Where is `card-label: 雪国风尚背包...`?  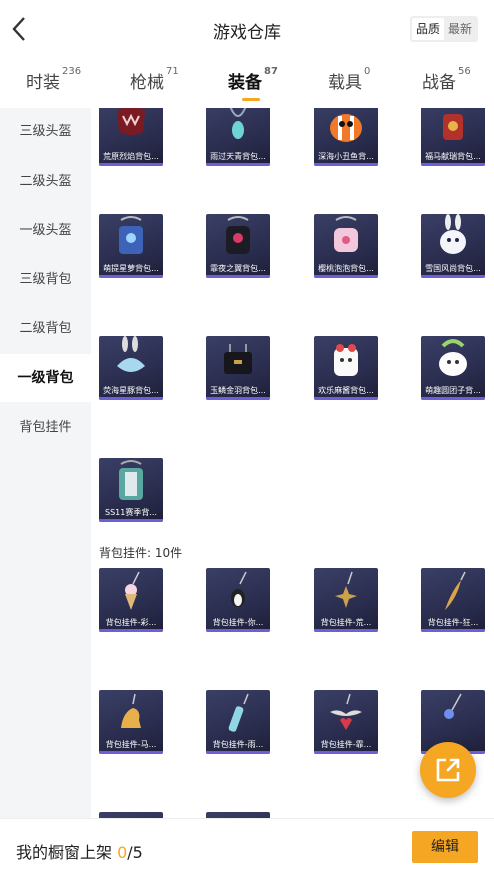
card-label: 雪国风尚背包... is located at coordinates (453, 268).